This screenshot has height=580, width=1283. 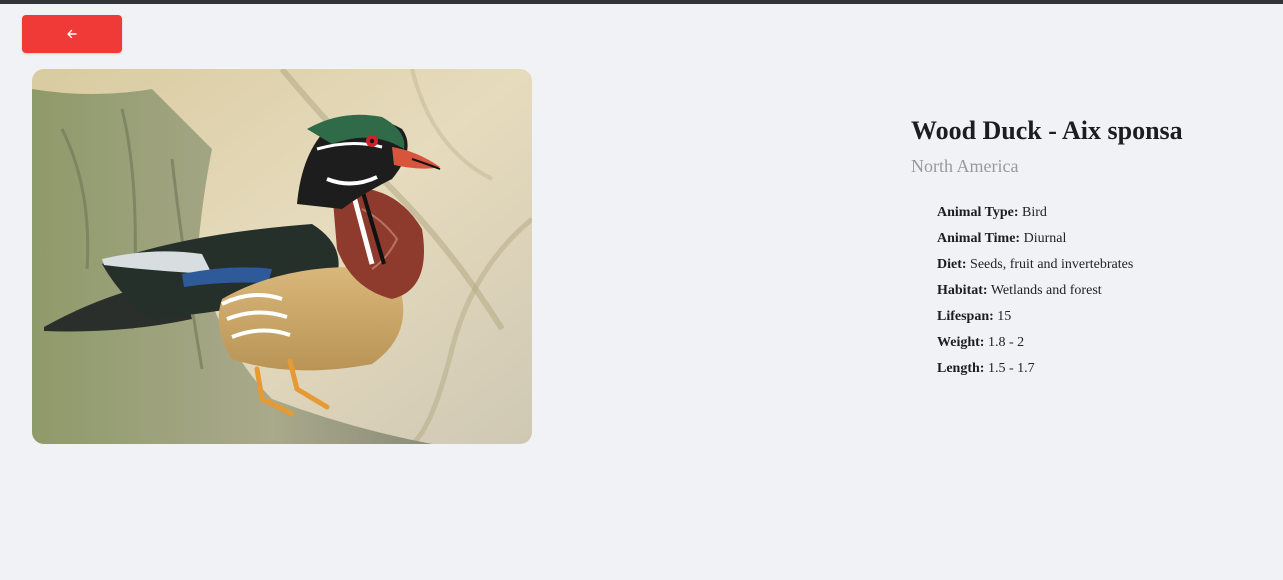 What do you see at coordinates (1046, 290) in the screenshot?
I see `fact-value: Wetlands and forest` at bounding box center [1046, 290].